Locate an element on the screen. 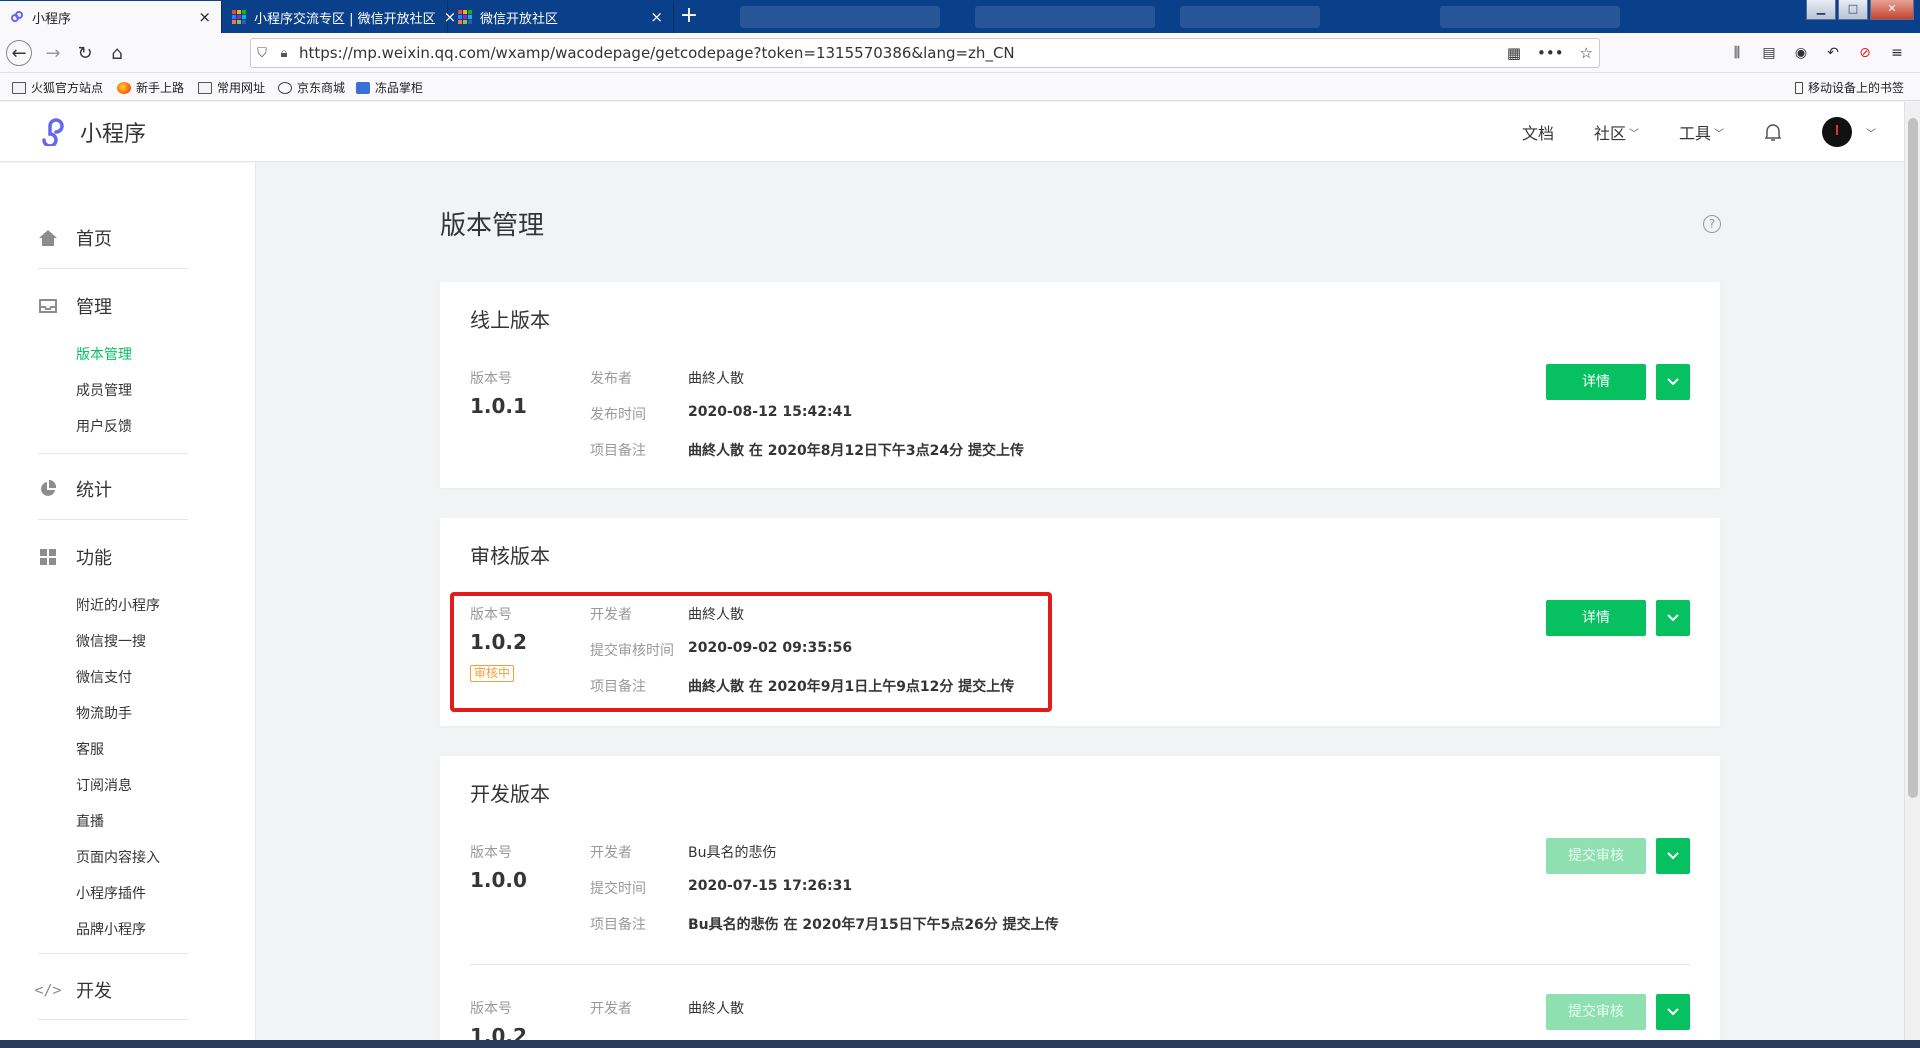  account-icon: ◉ is located at coordinates (1801, 53).